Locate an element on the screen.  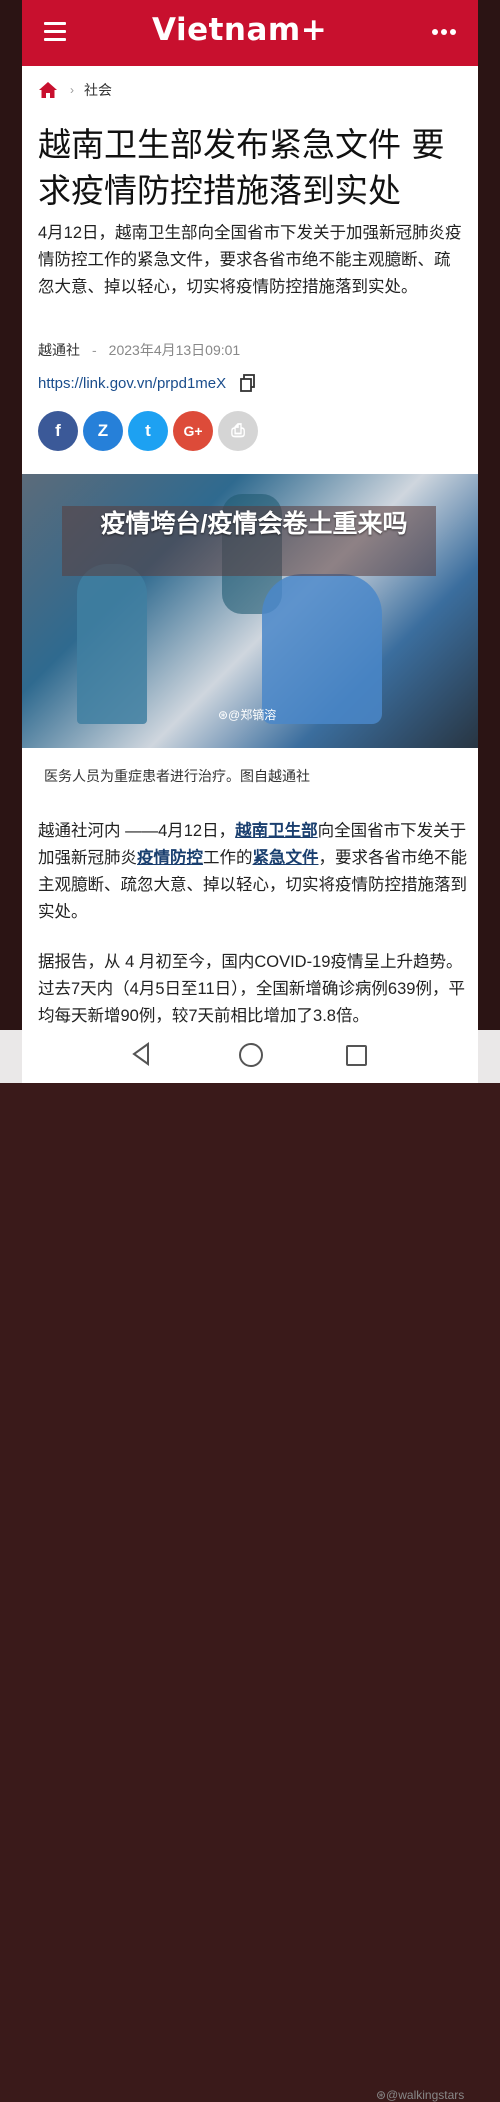
site-logo: Vietnam+ is located at coordinates (239, 30).